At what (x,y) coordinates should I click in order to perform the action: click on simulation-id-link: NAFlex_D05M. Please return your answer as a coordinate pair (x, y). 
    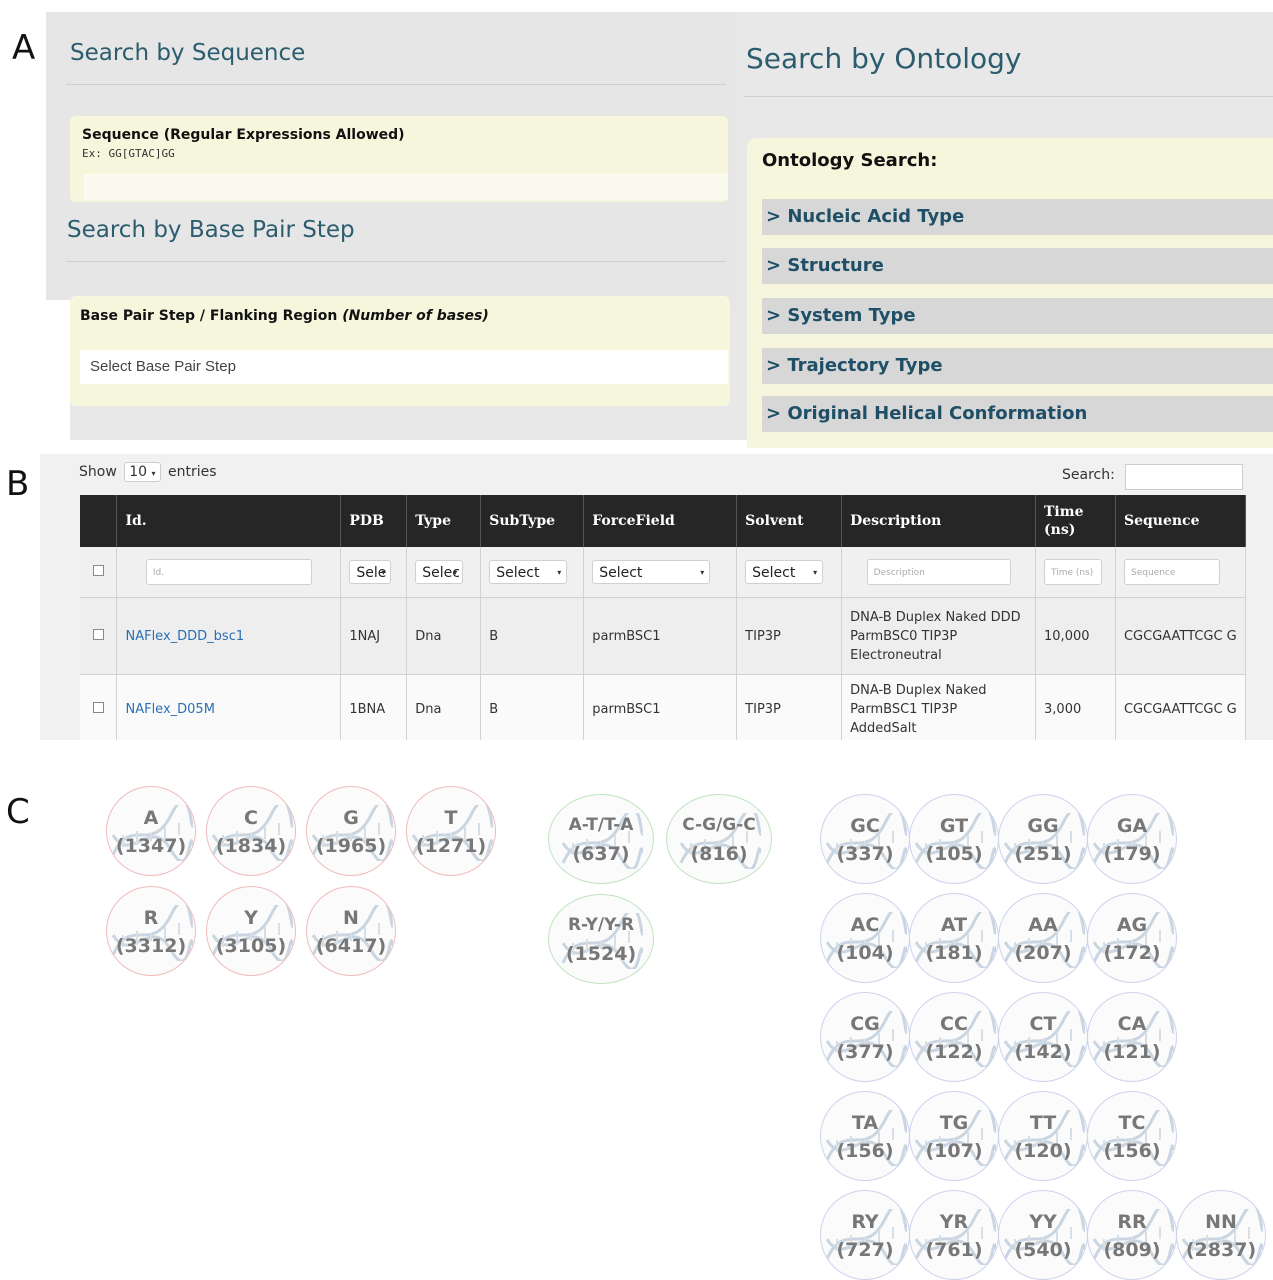
    Looking at the image, I should click on (169, 709).